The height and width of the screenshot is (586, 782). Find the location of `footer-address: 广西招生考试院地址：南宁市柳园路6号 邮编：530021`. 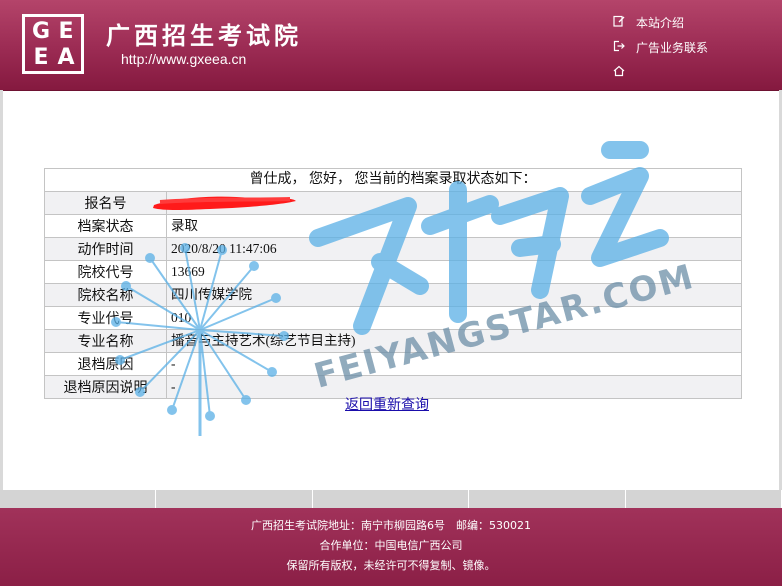

footer-address: 广西招生考试院地址：南宁市柳园路6号 邮编：530021 is located at coordinates (391, 525).